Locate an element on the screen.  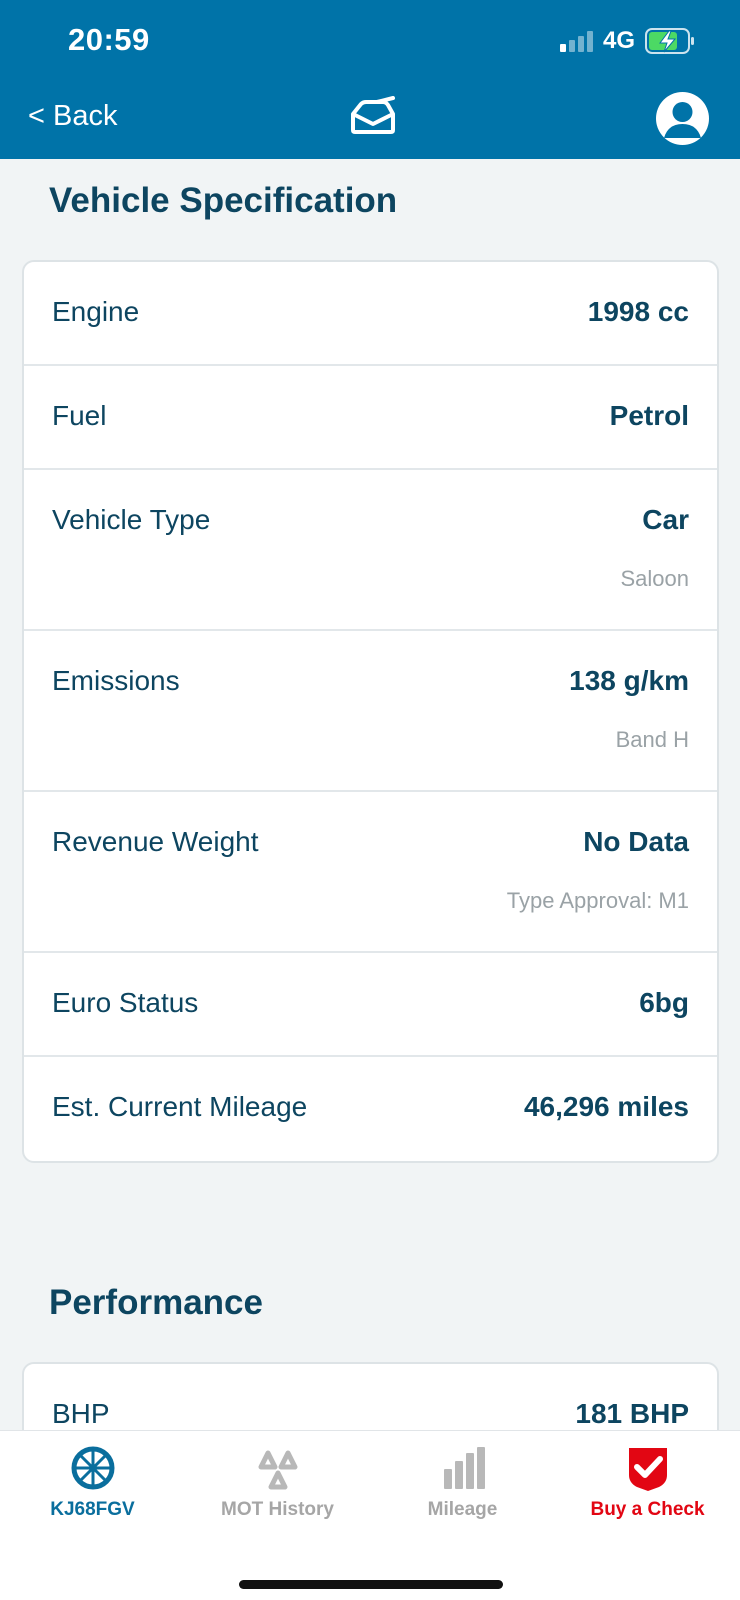
row-value: 1998 cc is located at coordinates (638, 311).